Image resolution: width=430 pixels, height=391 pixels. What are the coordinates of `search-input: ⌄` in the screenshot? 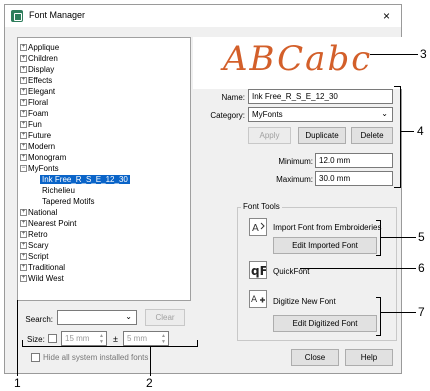 It's located at (97, 317).